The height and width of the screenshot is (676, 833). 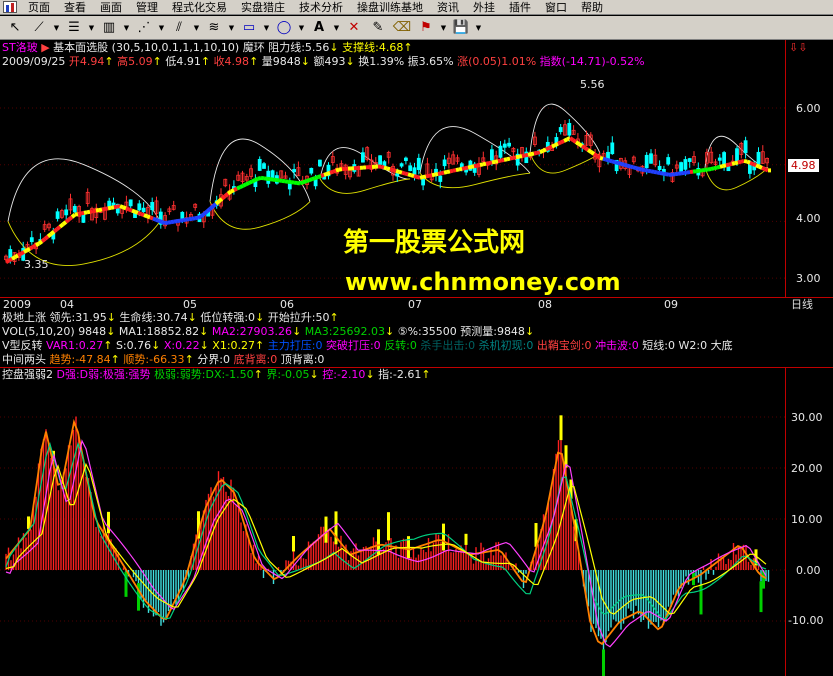 I want to click on menu-hunt: 实盘猎庄, so click(x=263, y=7).